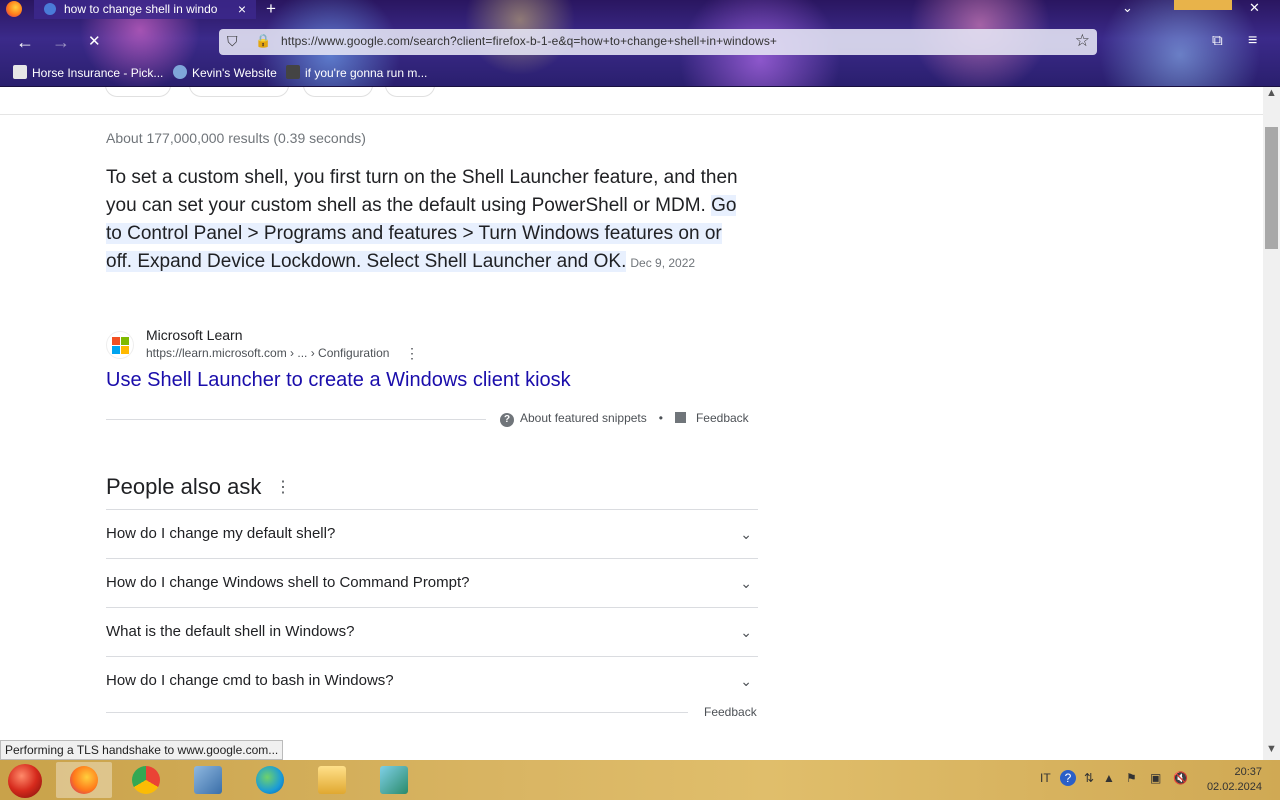 This screenshot has height=800, width=1280. I want to click on clock: 20:37 02.02.2024, so click(1234, 780).